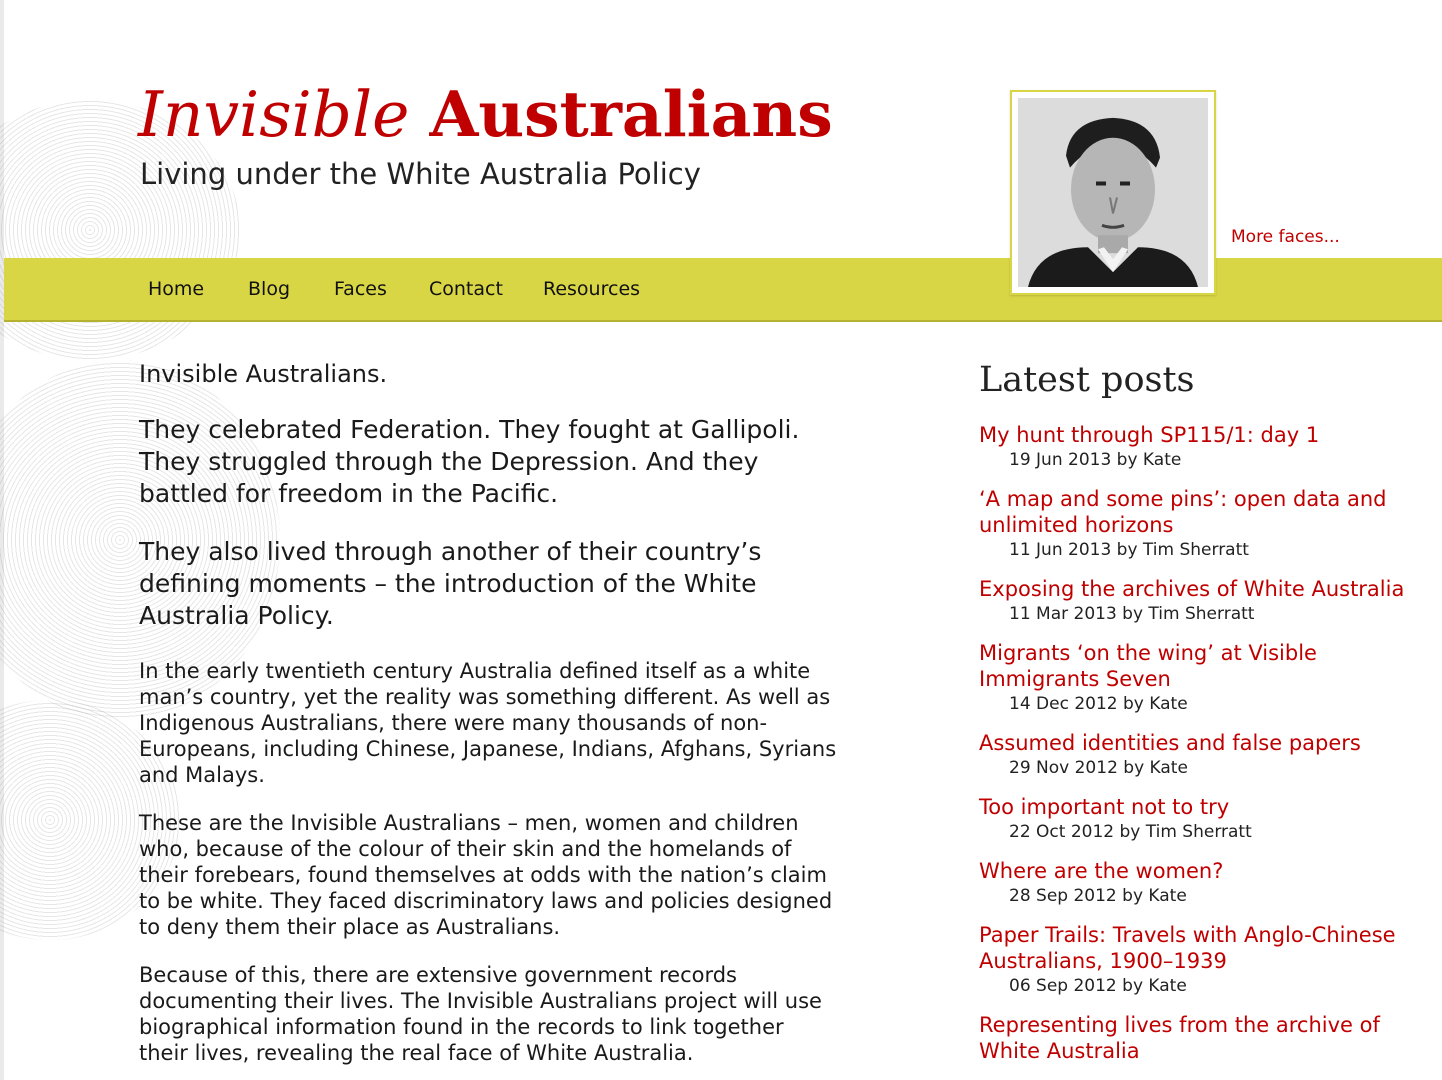  What do you see at coordinates (591, 289) in the screenshot?
I see `nav-resources: Resources` at bounding box center [591, 289].